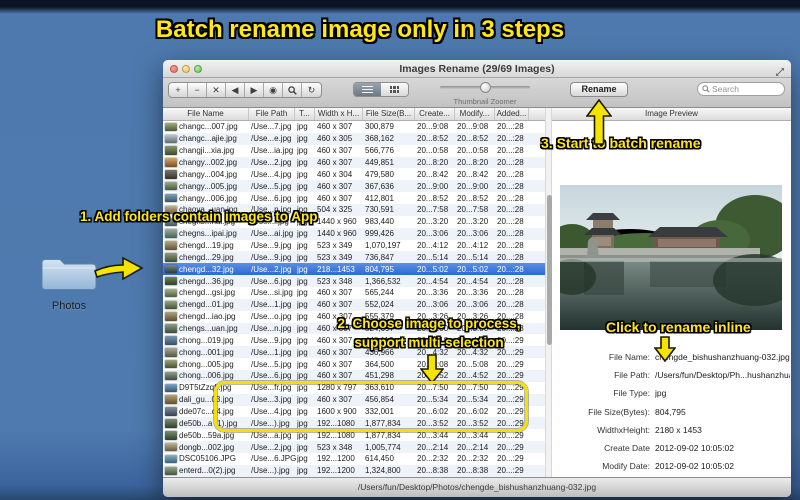 The image size is (800, 500). What do you see at coordinates (379, 198) in the screenshot?
I see `cell-size: 412,801` at bounding box center [379, 198].